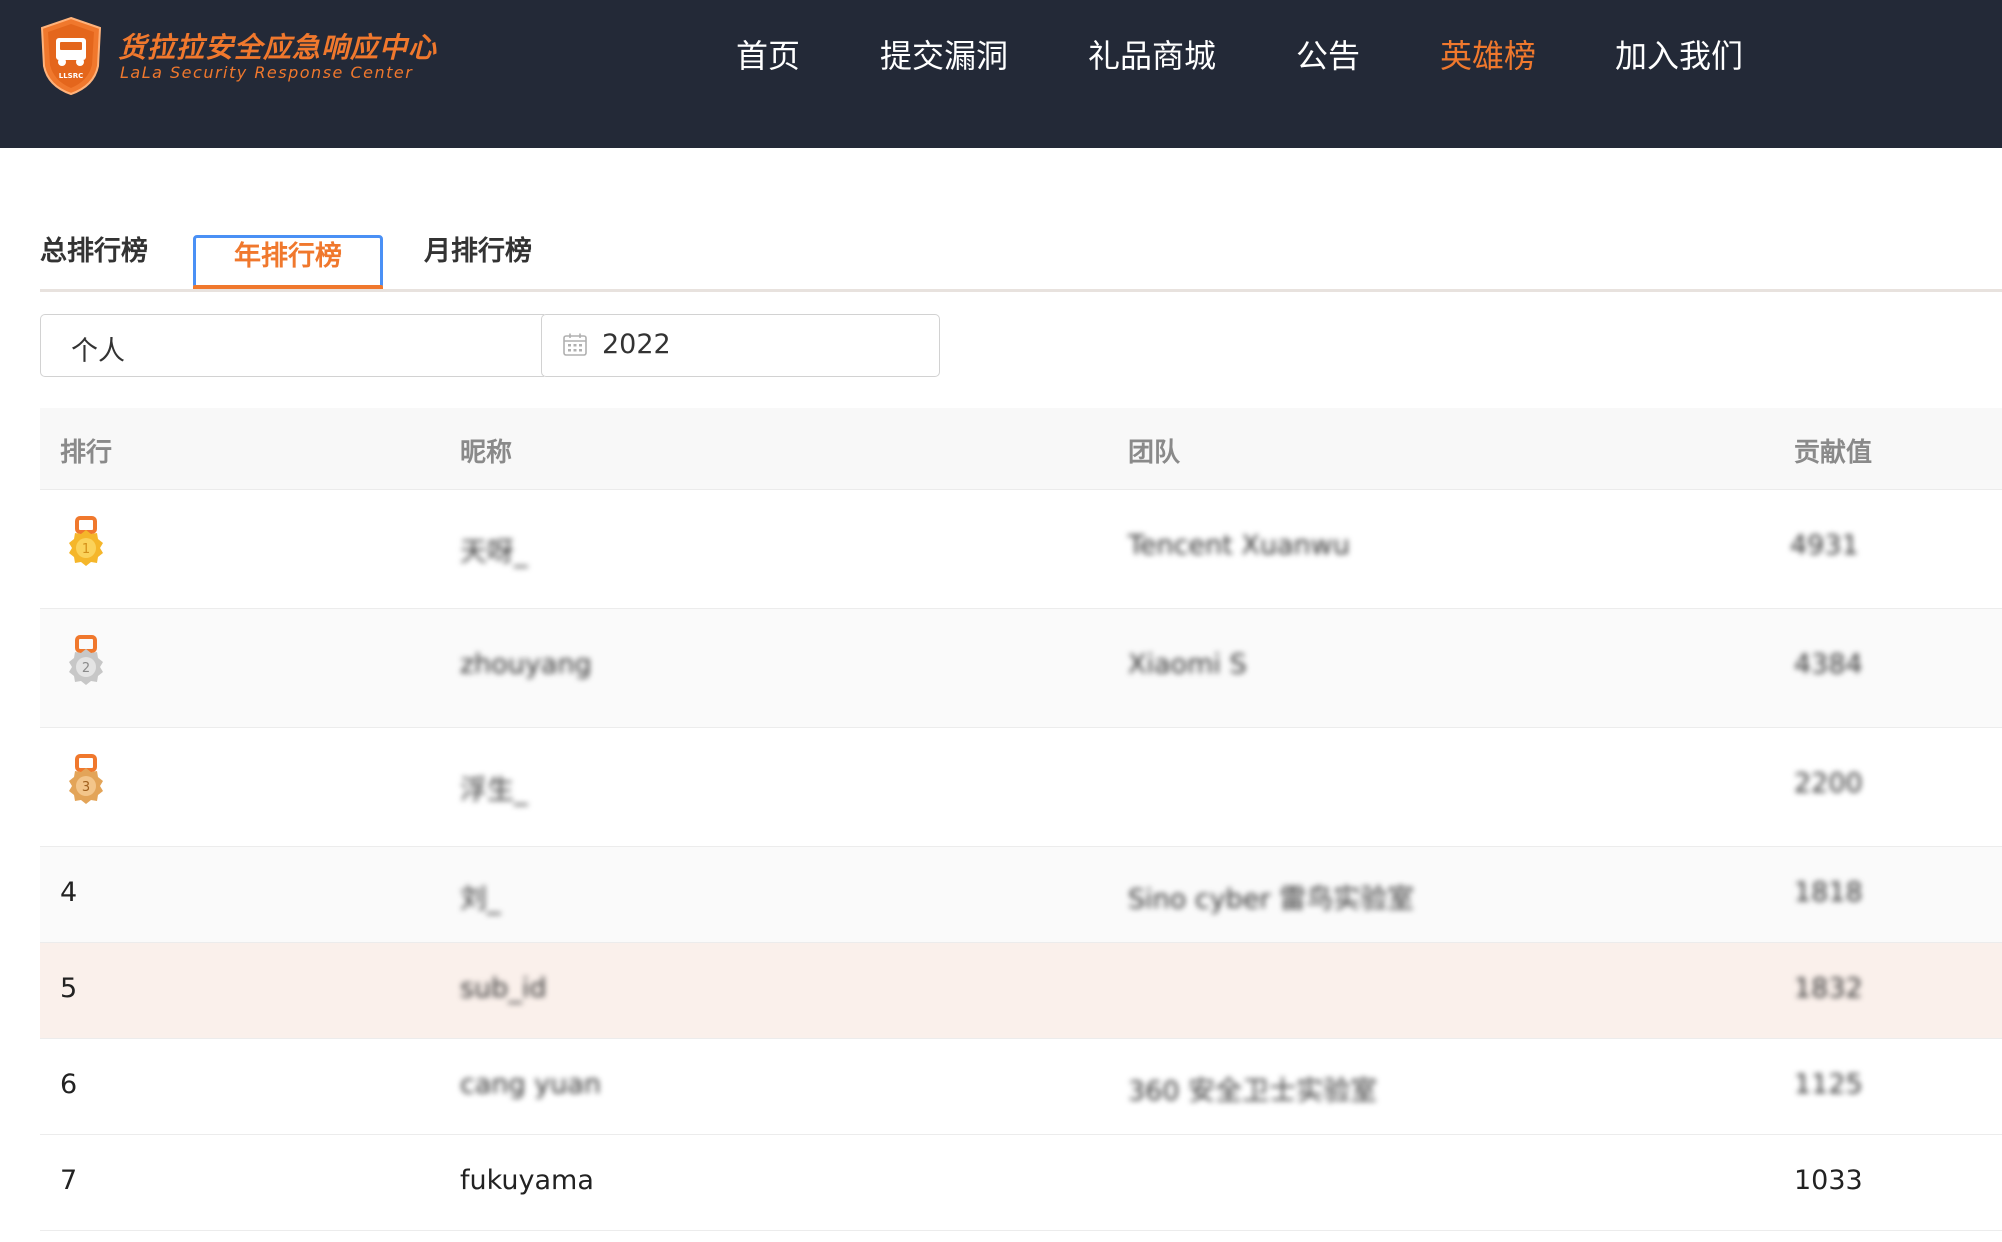 This screenshot has height=1242, width=2002. What do you see at coordinates (1828, 664) in the screenshot?
I see `score-cell: 4384` at bounding box center [1828, 664].